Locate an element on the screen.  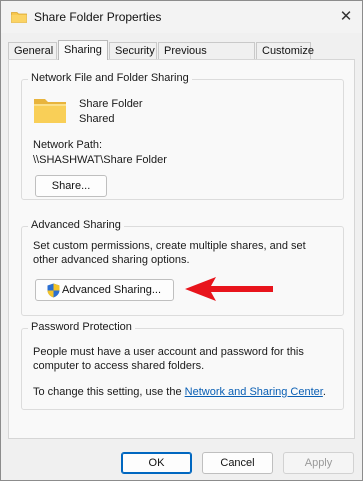
ok-button: OK is located at coordinates (156, 463).